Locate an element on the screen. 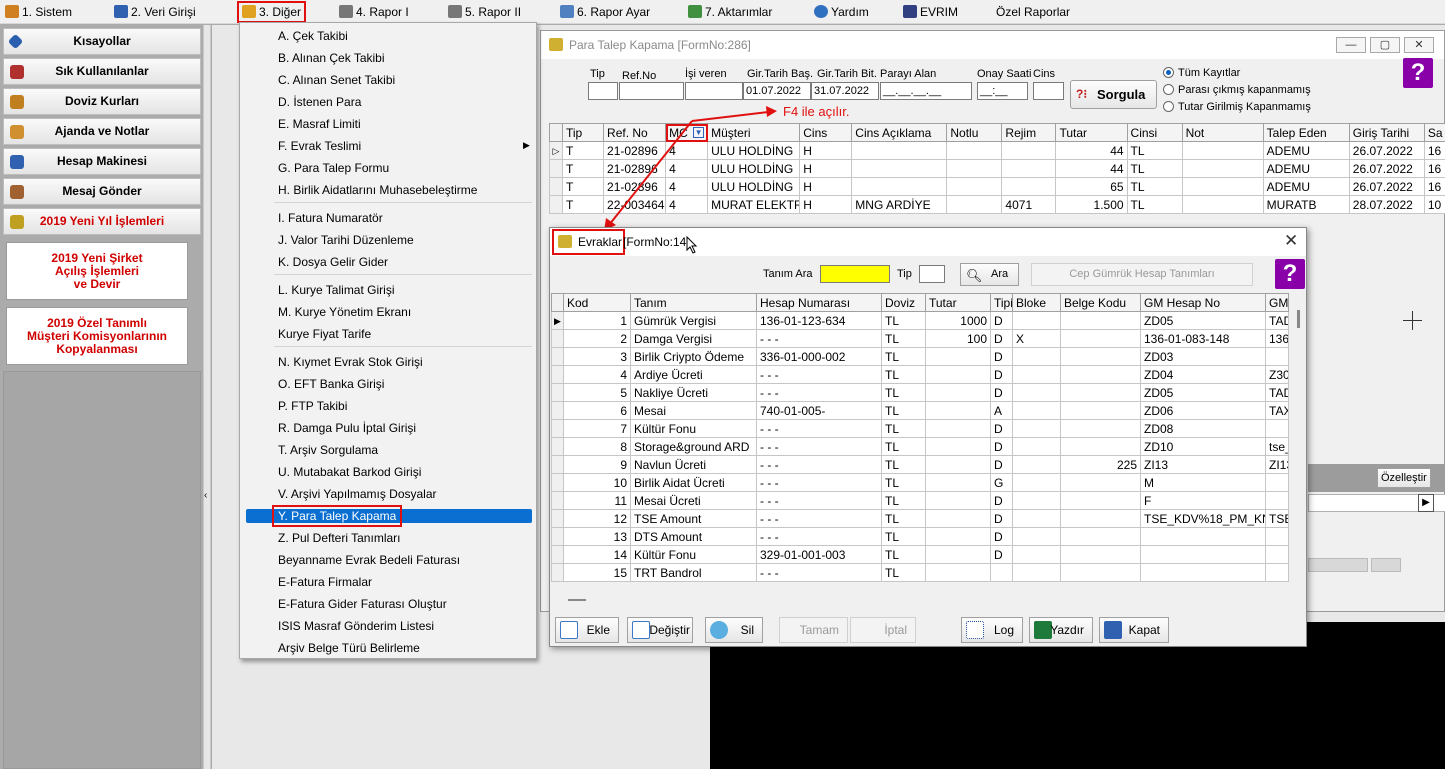 The width and height of the screenshot is (1445, 769). dropdown-item: Arşiv Belge Türü Belirleme is located at coordinates (349, 648).